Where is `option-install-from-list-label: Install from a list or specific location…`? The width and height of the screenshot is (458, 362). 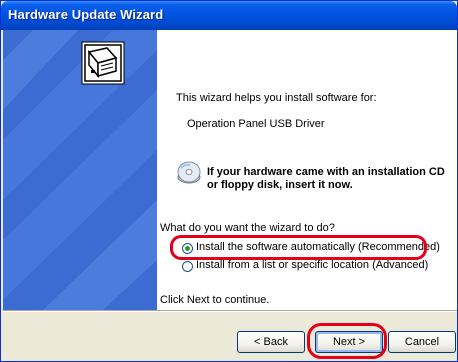 option-install-from-list-label: Install from a list or specific location… is located at coordinates (312, 265).